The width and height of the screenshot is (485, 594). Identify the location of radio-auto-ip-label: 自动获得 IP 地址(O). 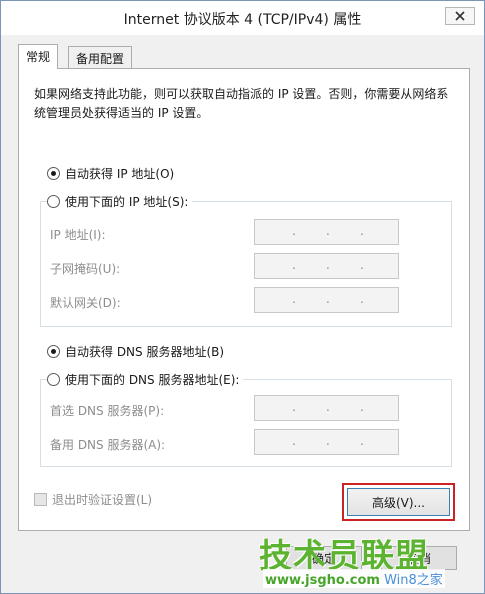
(120, 174).